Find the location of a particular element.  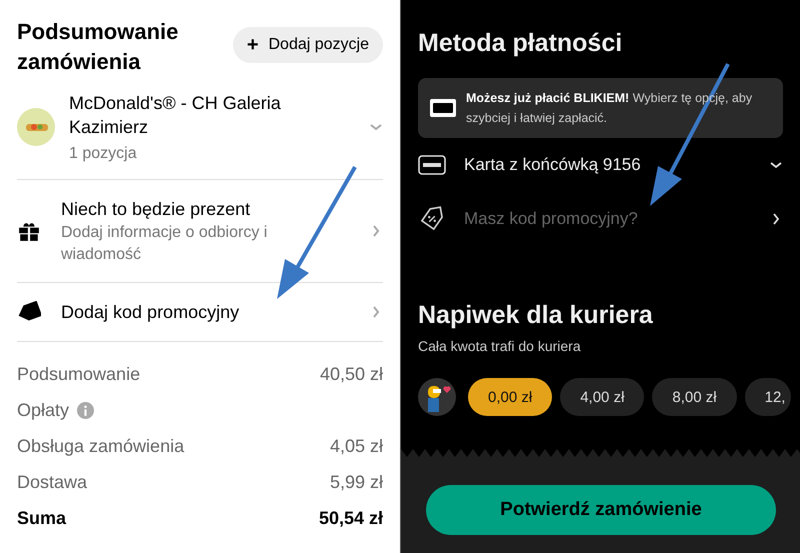

line-label: Dostawa is located at coordinates (52, 482).